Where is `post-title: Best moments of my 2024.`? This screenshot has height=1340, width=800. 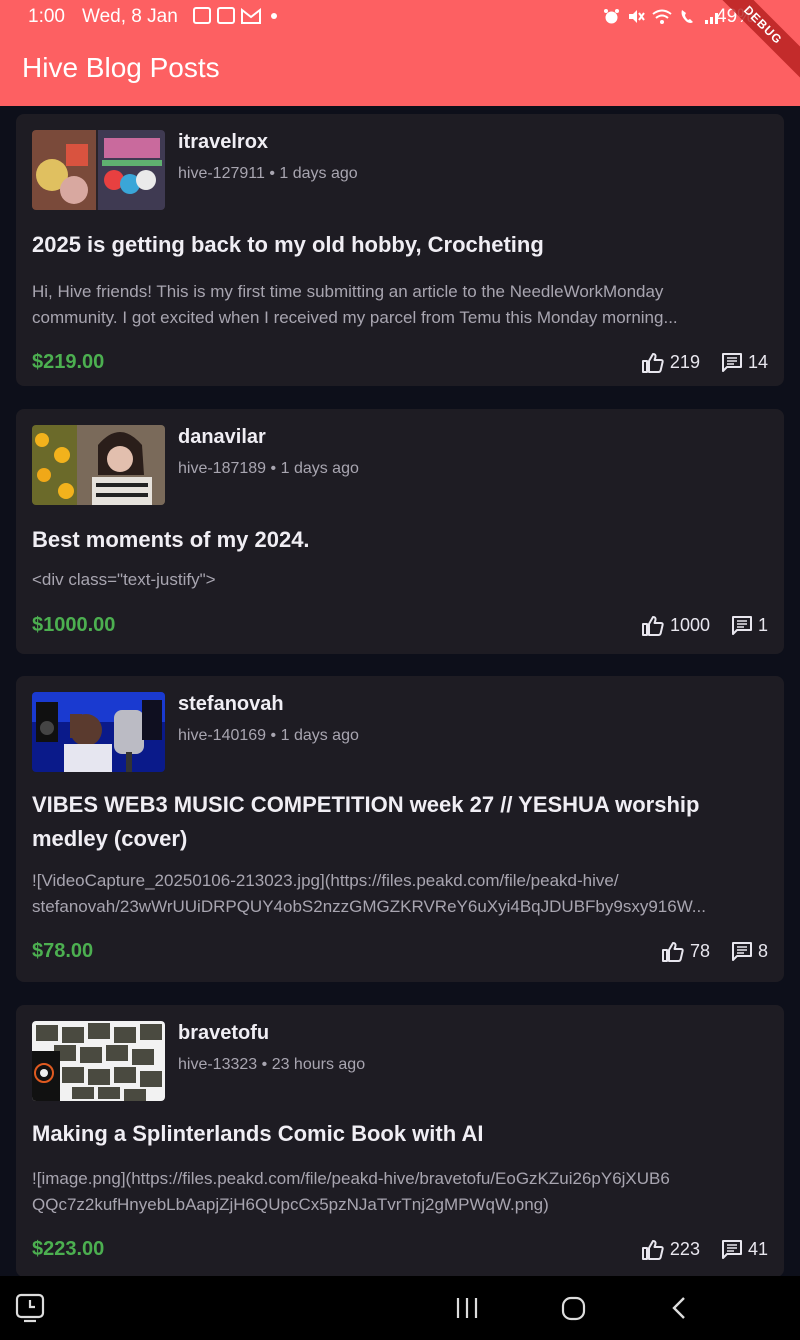
post-title: Best moments of my 2024. is located at coordinates (400, 540).